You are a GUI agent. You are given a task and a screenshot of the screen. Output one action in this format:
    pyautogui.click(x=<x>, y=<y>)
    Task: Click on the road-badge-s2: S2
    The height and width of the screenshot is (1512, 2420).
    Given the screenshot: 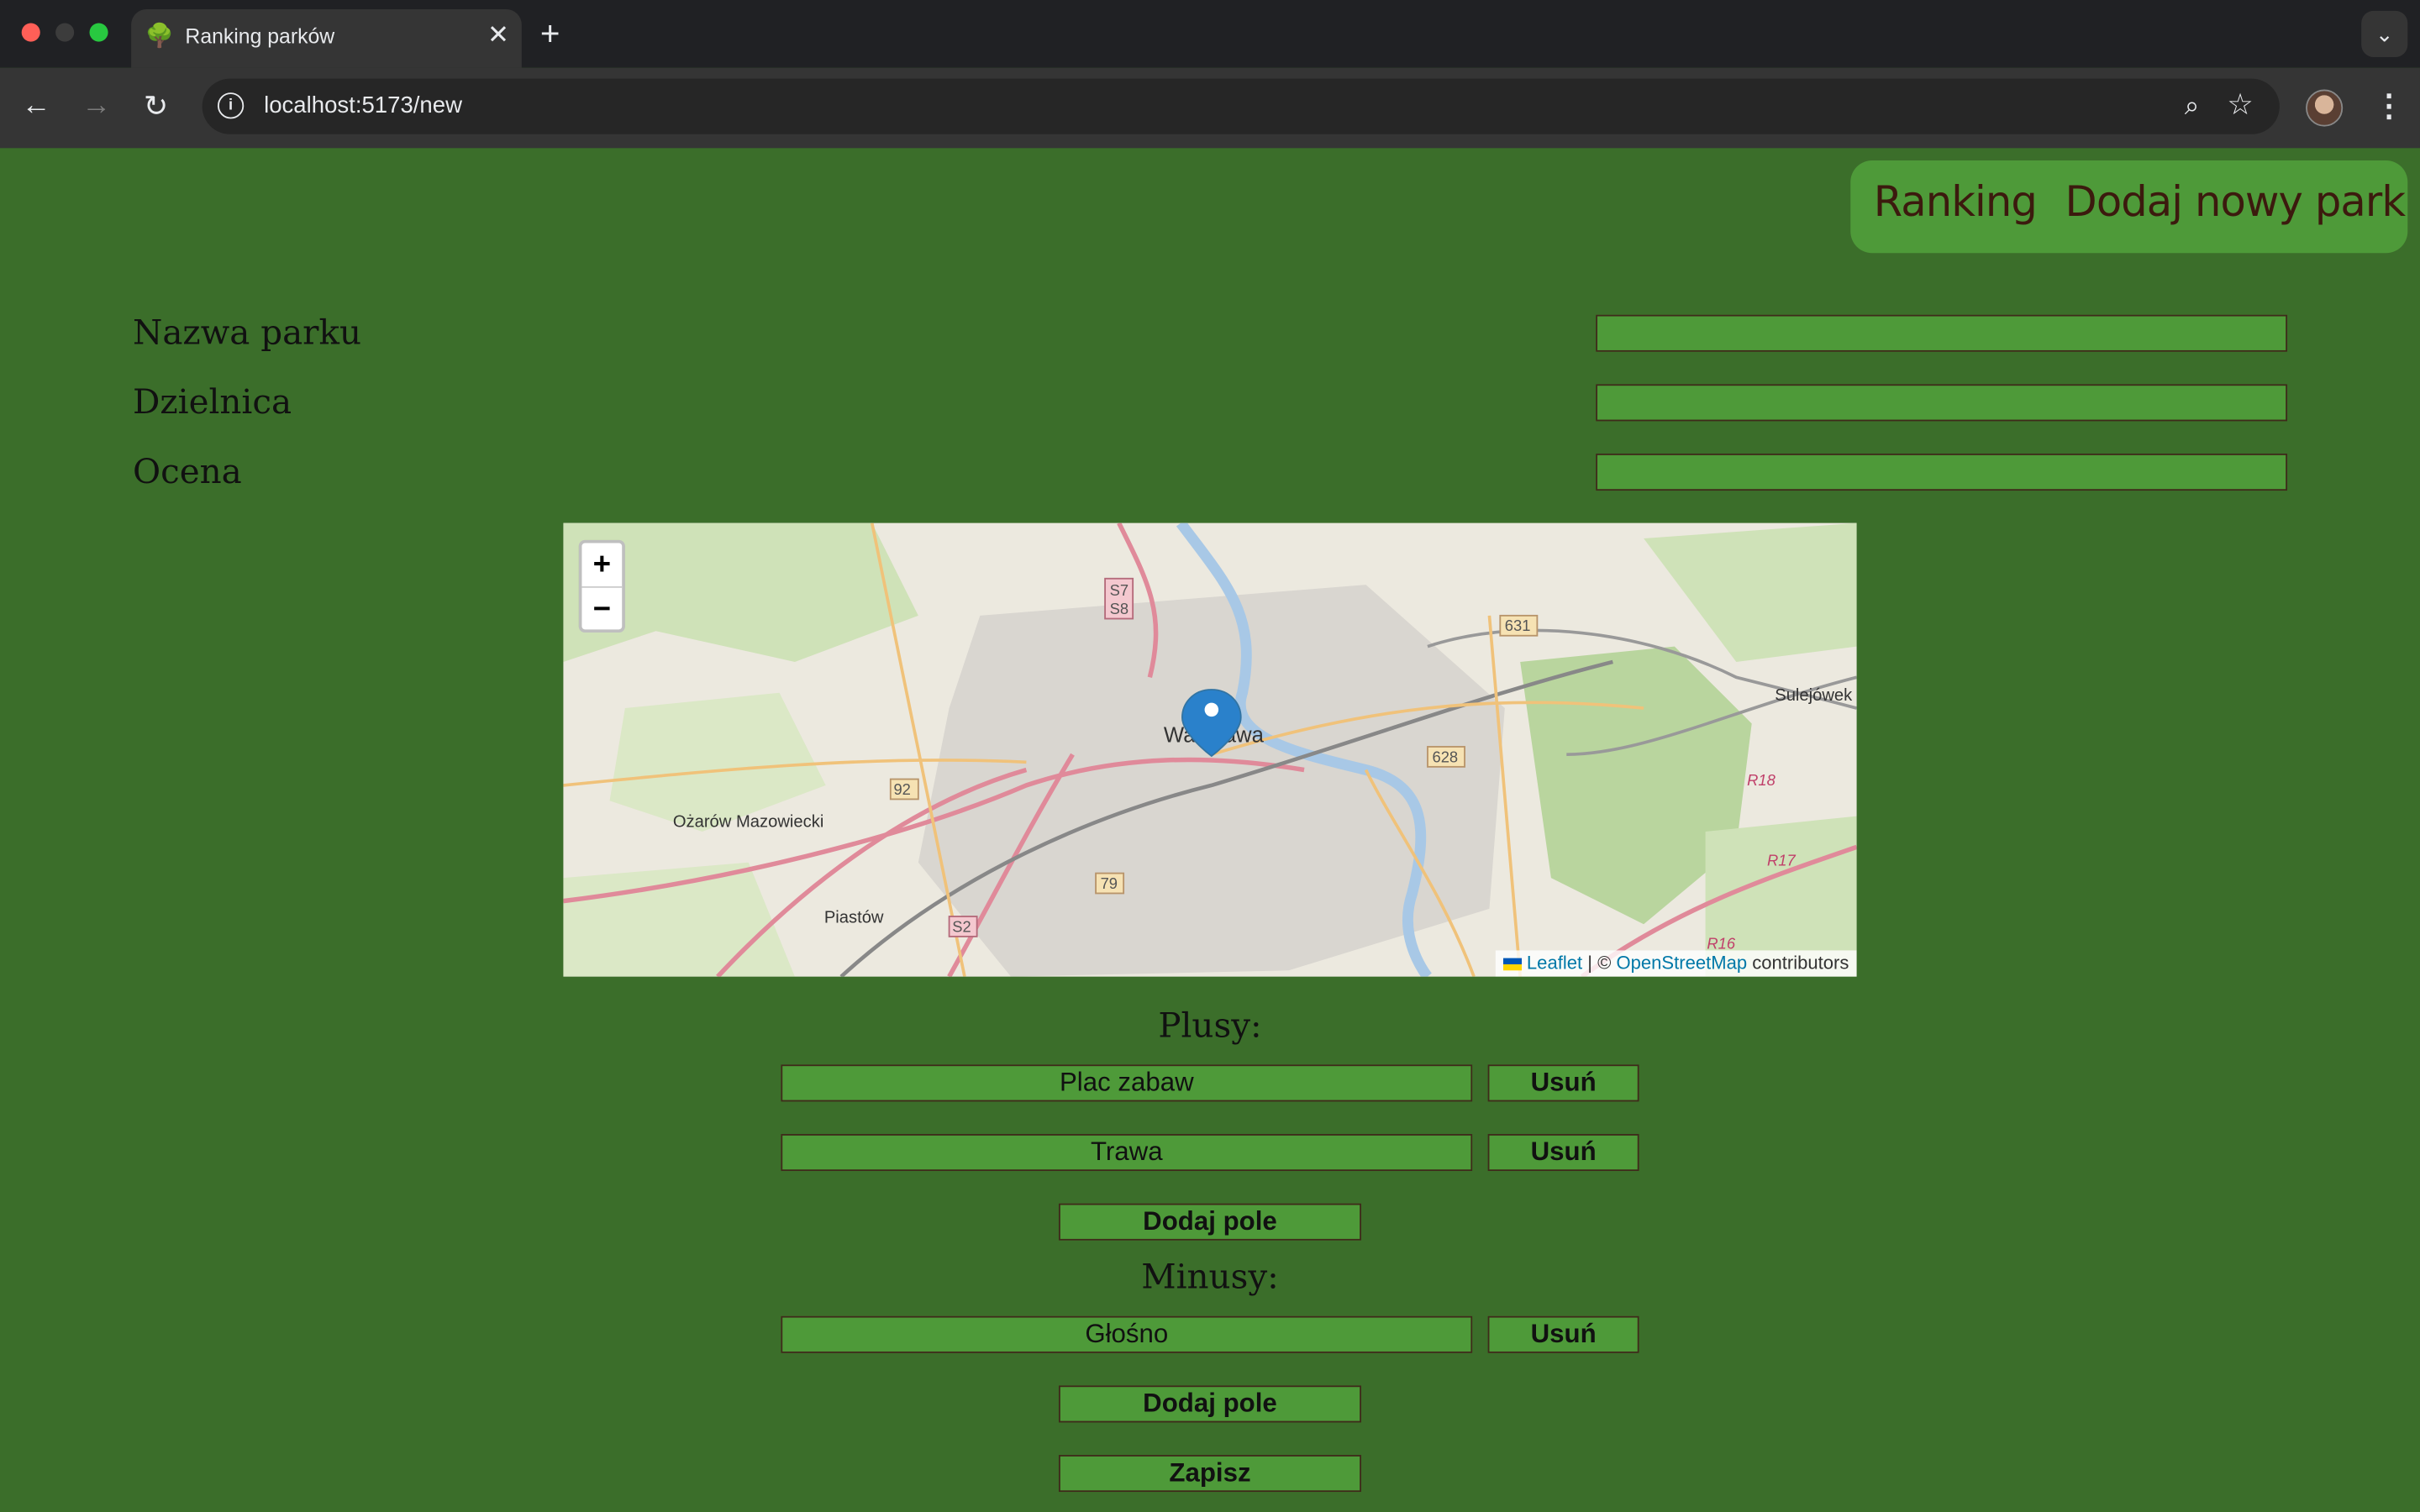 What is the action you would take?
    pyautogui.click(x=961, y=926)
    